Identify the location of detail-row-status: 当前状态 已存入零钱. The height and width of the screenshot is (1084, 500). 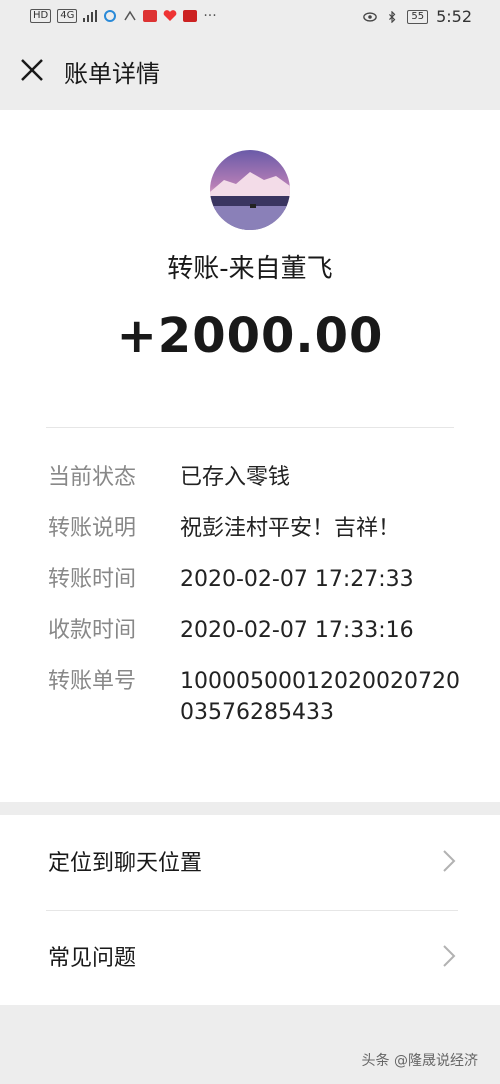
(258, 477).